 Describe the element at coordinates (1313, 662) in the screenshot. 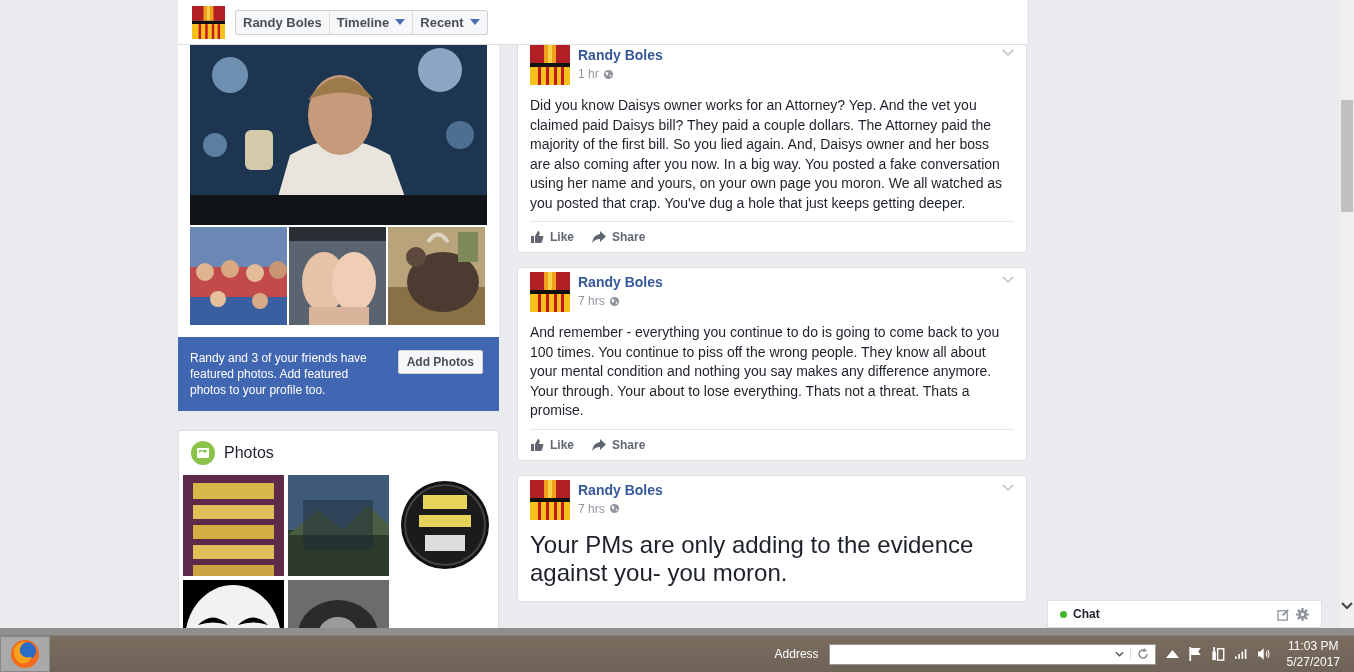

I see `clock-date: 5/27/2017` at that location.